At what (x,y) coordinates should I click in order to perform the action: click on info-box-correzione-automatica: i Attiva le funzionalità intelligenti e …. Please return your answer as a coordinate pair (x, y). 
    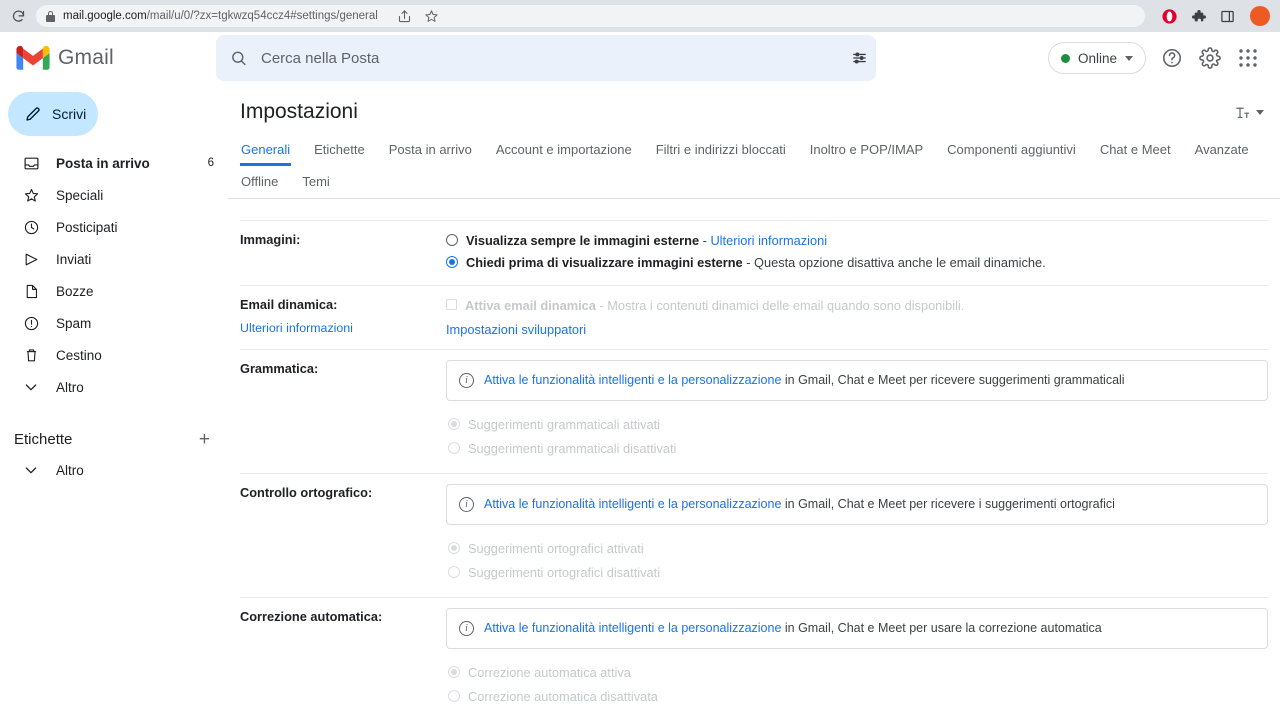
    Looking at the image, I should click on (857, 628).